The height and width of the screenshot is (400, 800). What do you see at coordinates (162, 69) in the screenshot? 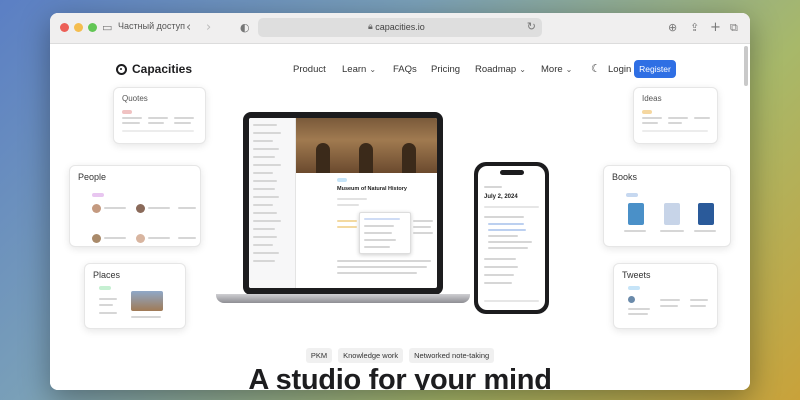
I see `brand-name: Capacities` at bounding box center [162, 69].